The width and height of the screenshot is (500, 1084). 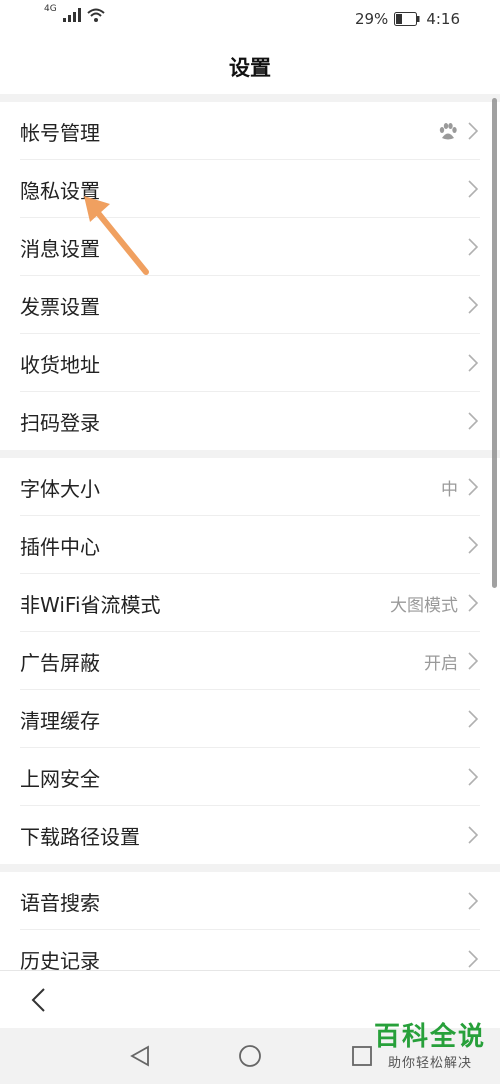 I want to click on settings-item-voice-search: 语音搜索, so click(x=250, y=901).